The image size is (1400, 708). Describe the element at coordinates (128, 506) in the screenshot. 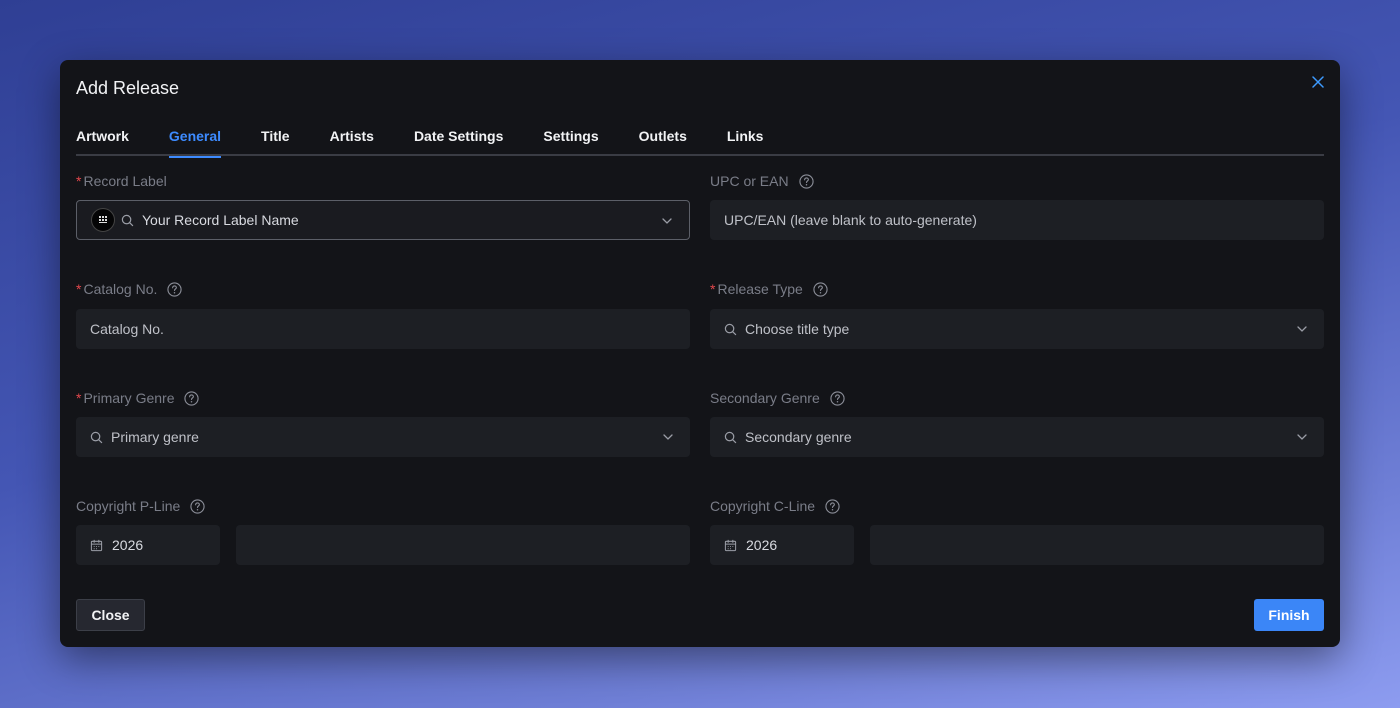

I see `p-line-label-text: Copyright P-Line` at that location.